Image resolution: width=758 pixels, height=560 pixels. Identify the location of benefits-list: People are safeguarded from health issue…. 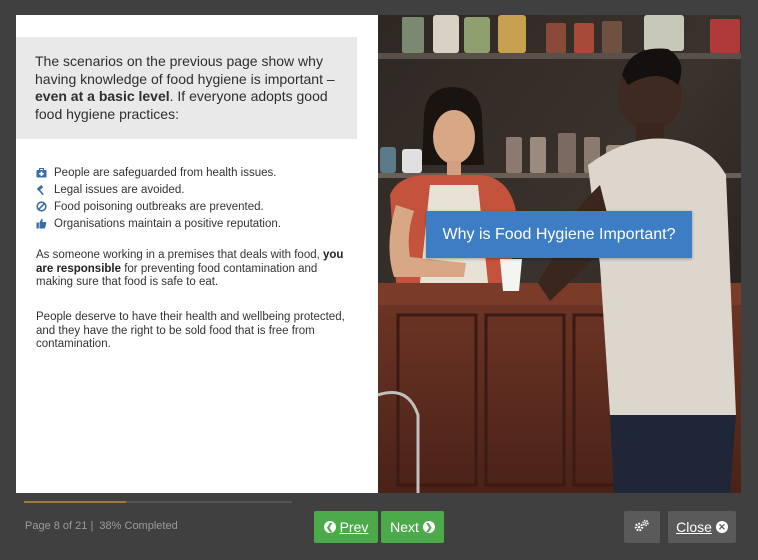
(158, 198).